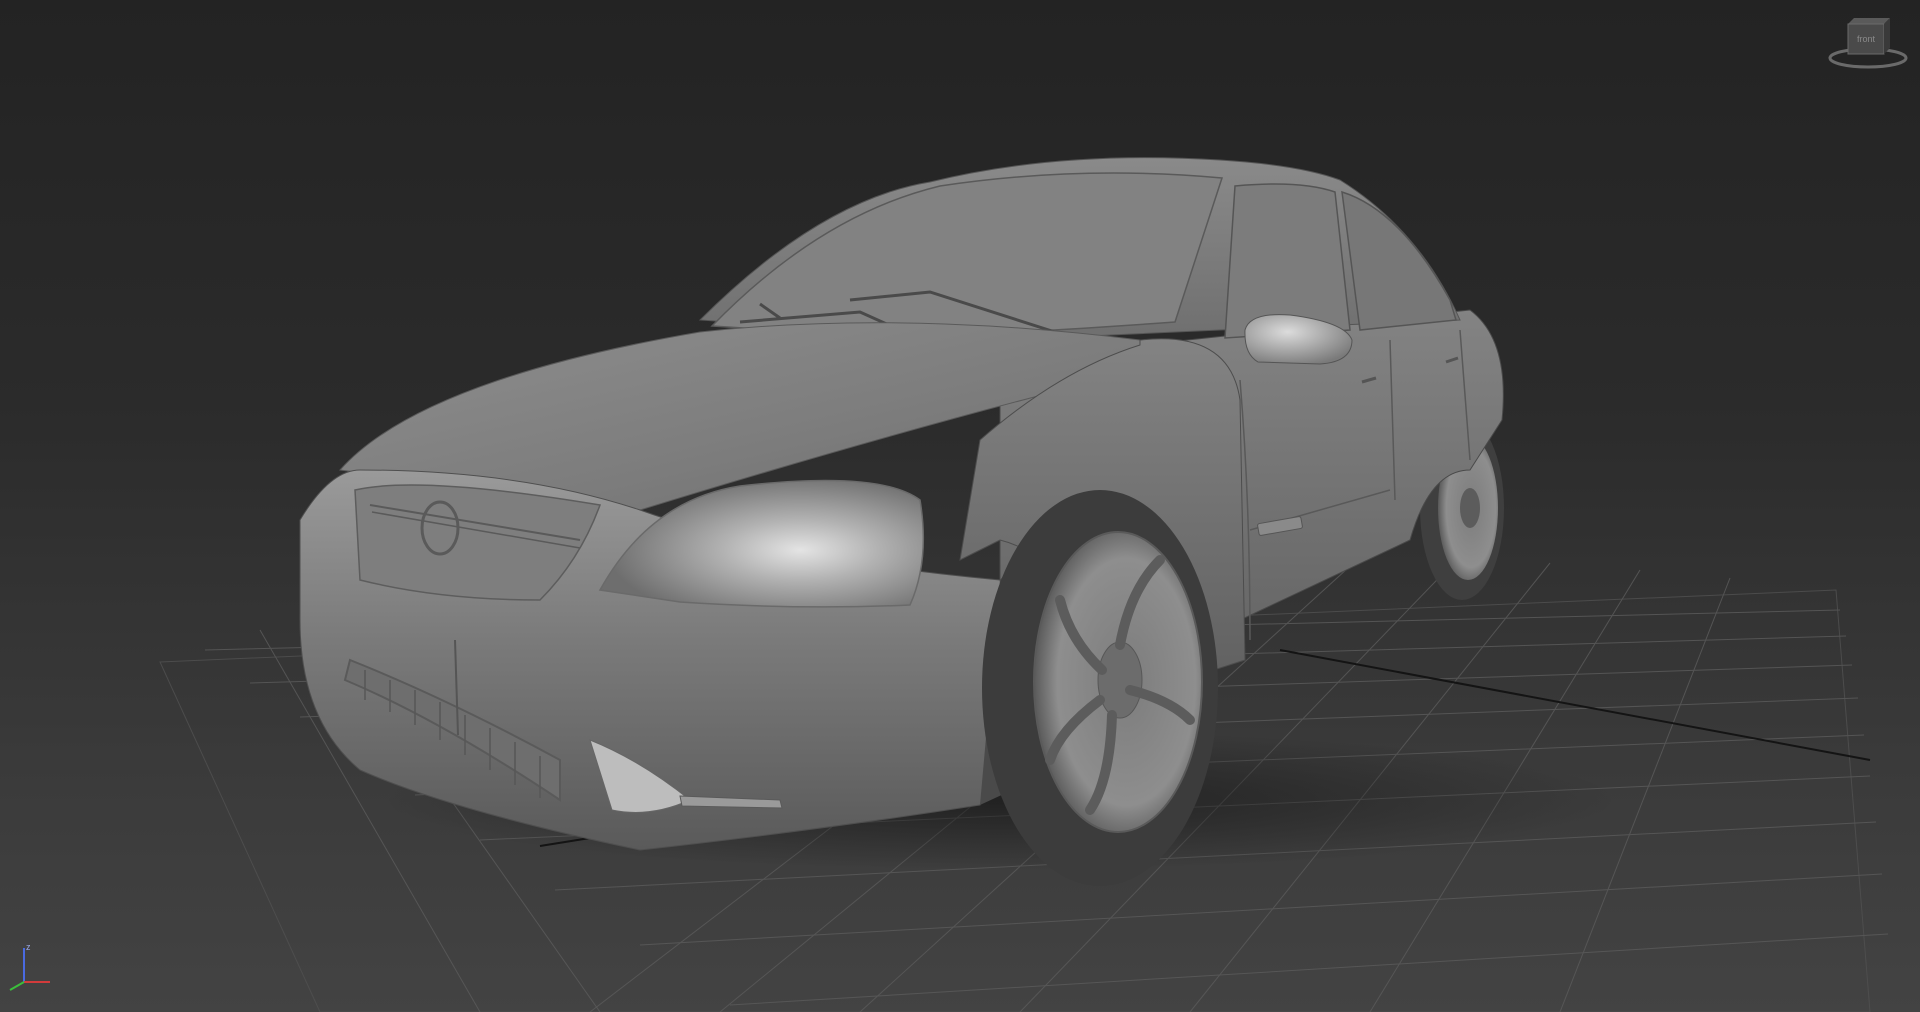  What do you see at coordinates (1399, 260) in the screenshot?
I see `car-rear-side-window` at bounding box center [1399, 260].